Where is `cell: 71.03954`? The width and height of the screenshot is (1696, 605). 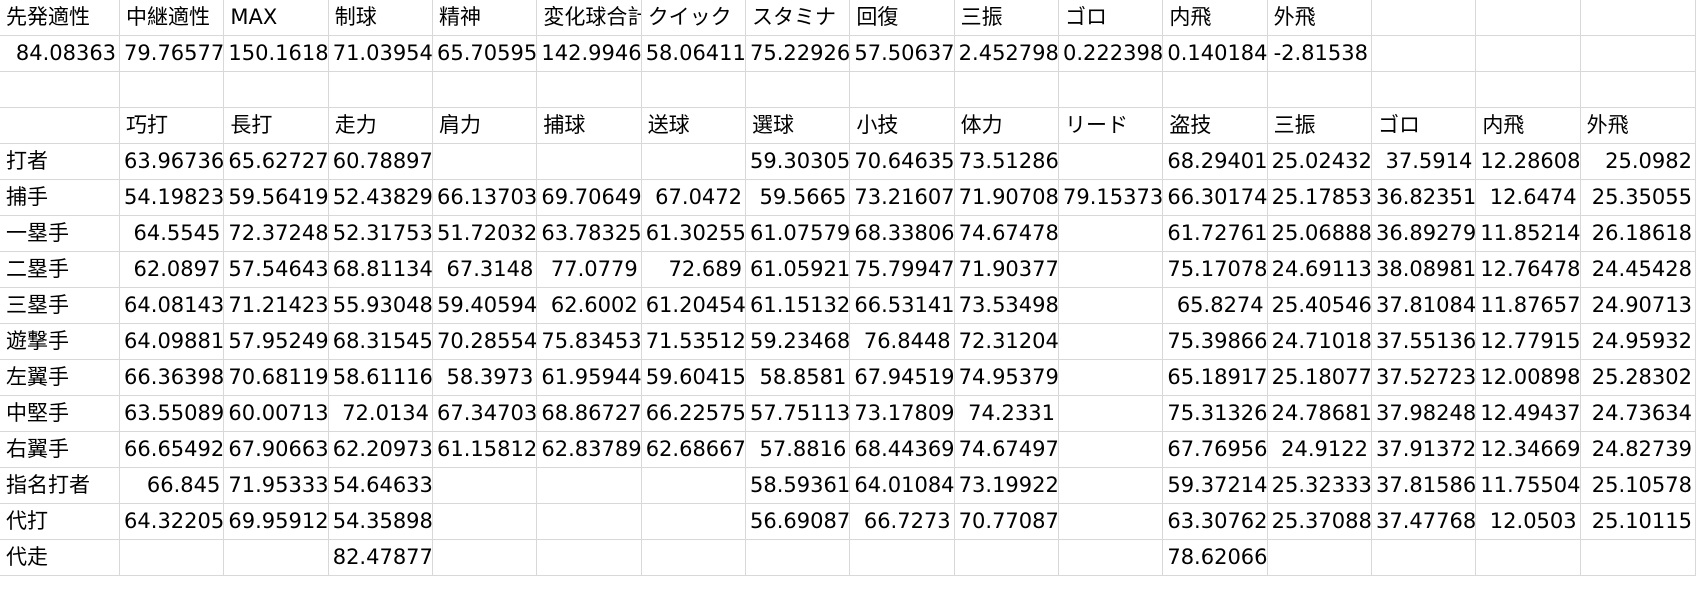
cell: 71.03954 is located at coordinates (381, 53).